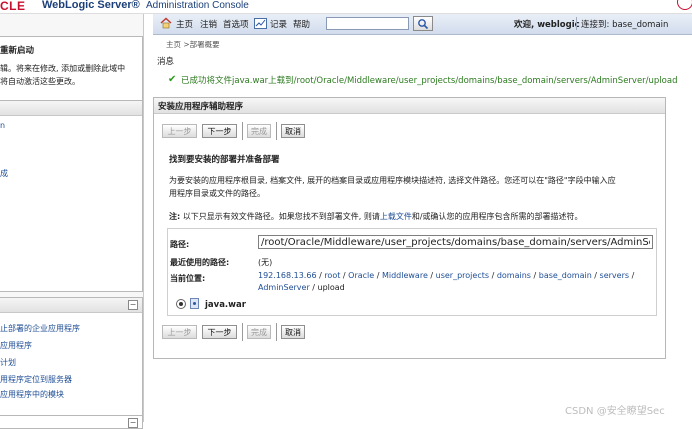 Image resolution: width=692 pixels, height=429 pixels. What do you see at coordinates (332, 275) in the screenshot?
I see `location-crumb: root` at bounding box center [332, 275].